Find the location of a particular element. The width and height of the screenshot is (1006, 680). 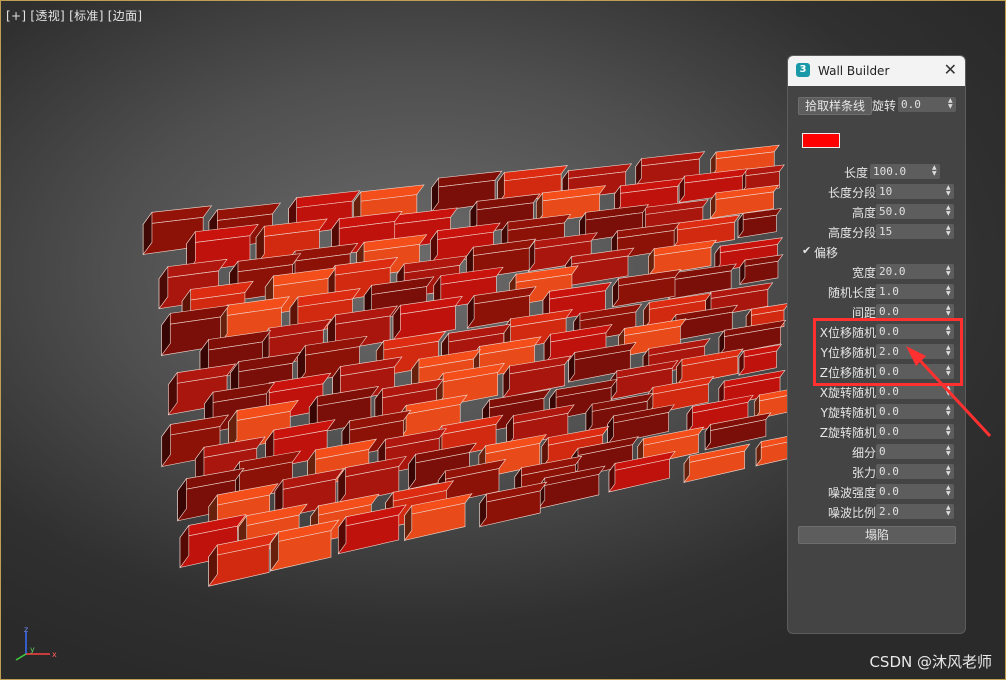

param-spinner: 20.0 ▲ ▼ is located at coordinates (915, 271).